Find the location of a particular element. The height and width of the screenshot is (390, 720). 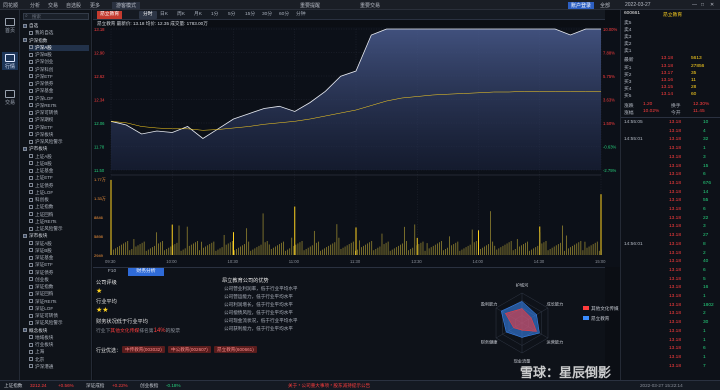

tree-item: 上海 is located at coordinates (59, 352).